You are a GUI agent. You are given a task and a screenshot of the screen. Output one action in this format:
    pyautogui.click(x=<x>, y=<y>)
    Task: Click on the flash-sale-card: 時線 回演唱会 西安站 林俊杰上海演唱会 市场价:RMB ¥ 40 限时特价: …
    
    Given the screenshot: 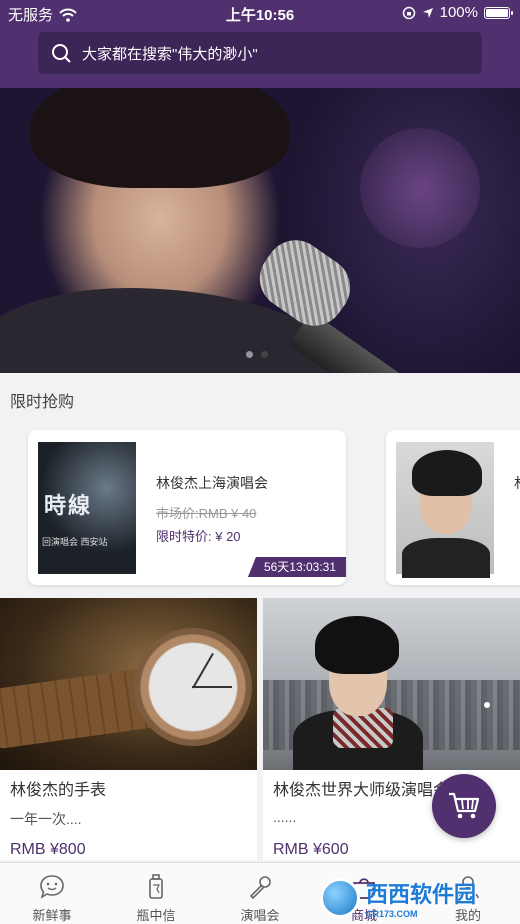 What is the action you would take?
    pyautogui.click(x=187, y=507)
    